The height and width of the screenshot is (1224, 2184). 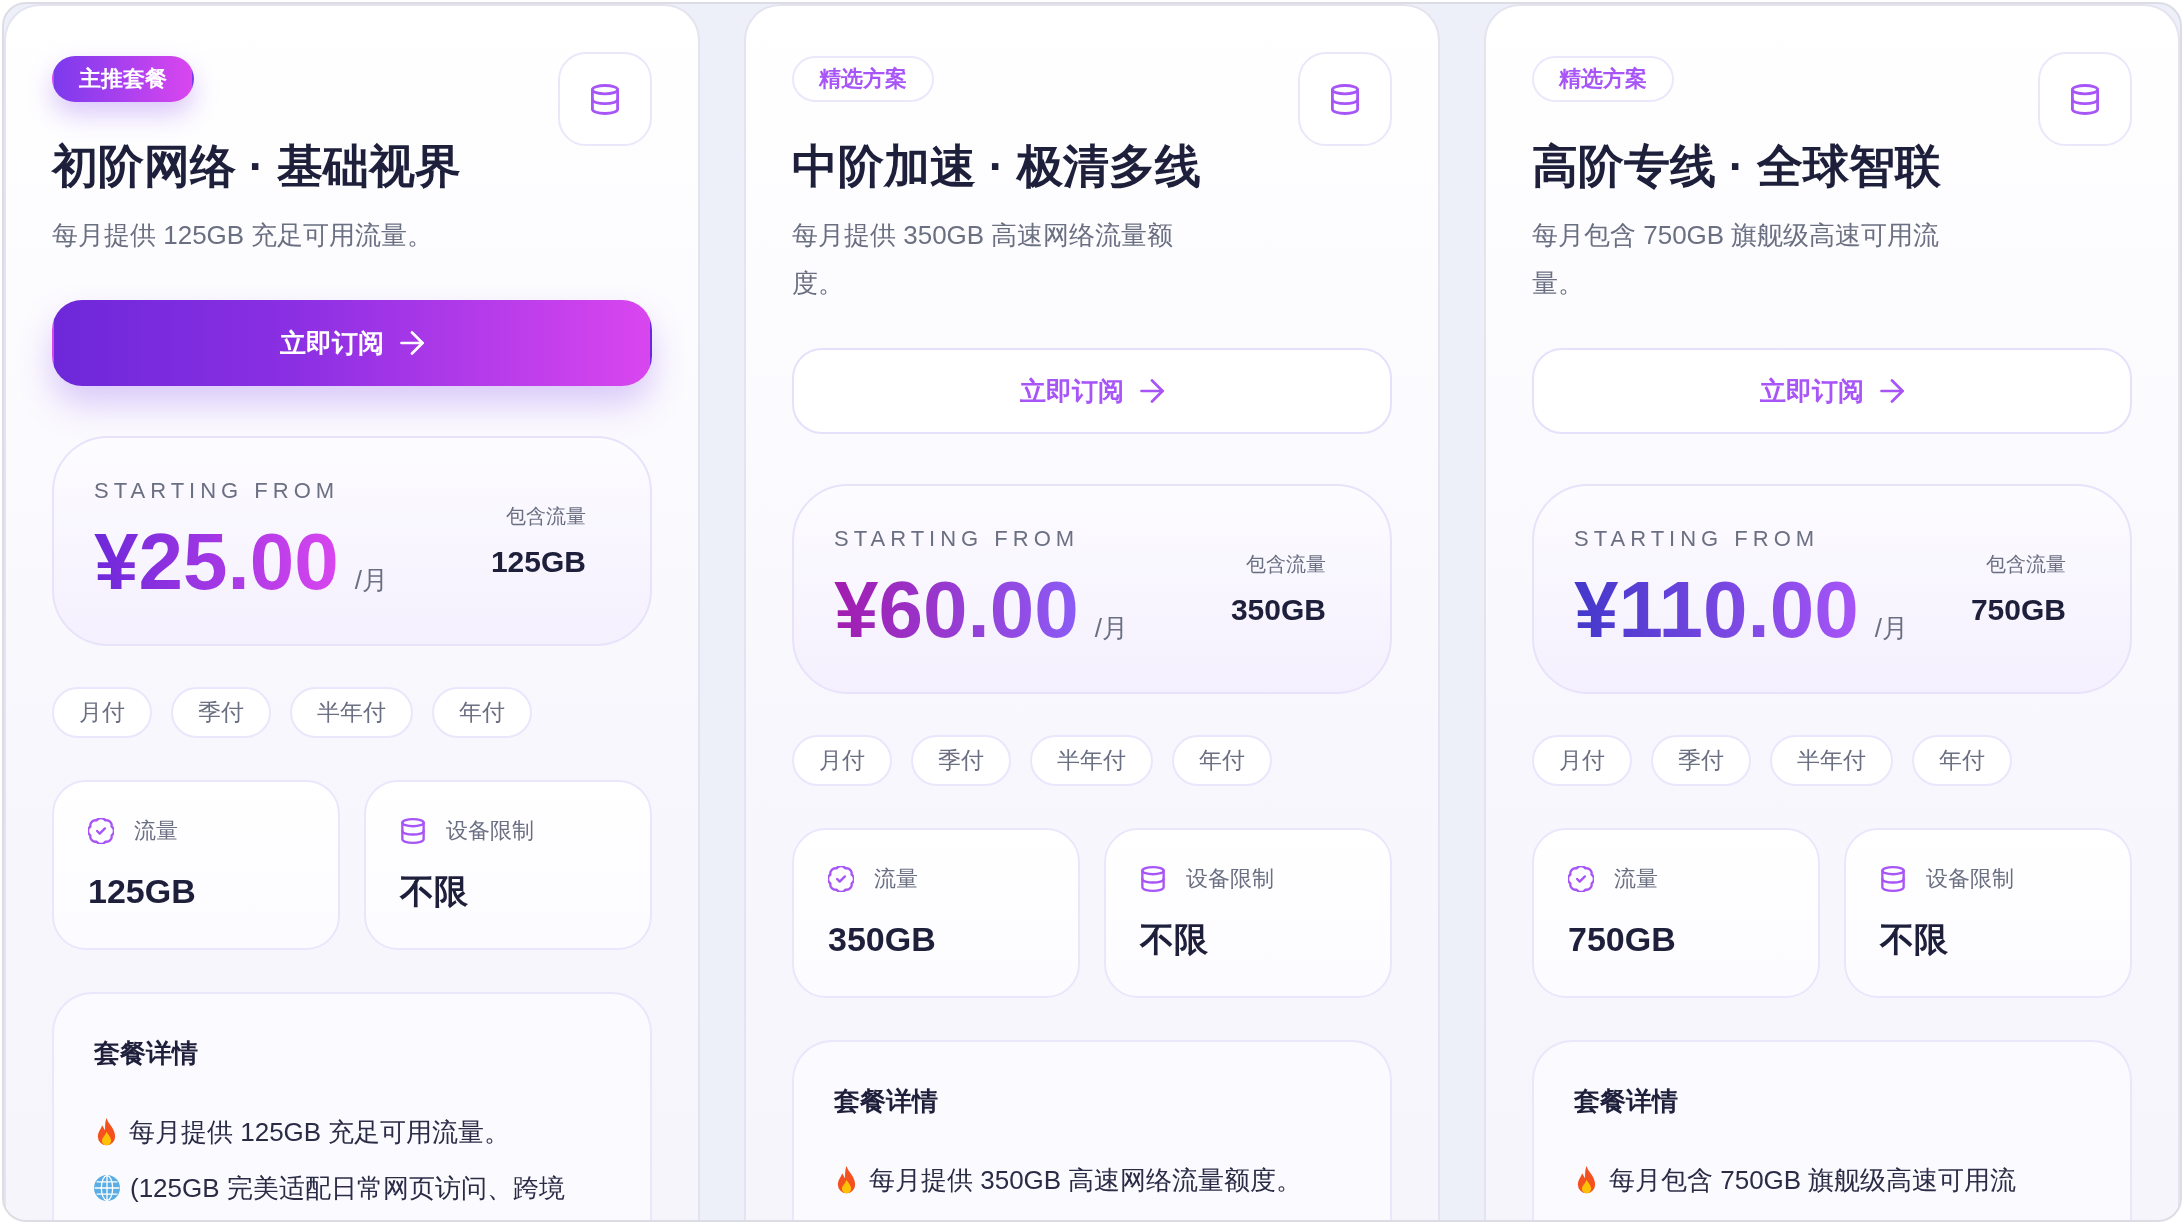 What do you see at coordinates (1813, 1180) in the screenshot?
I see `feature-text: 每月包含 750GB 旗舰级高速可用流` at bounding box center [1813, 1180].